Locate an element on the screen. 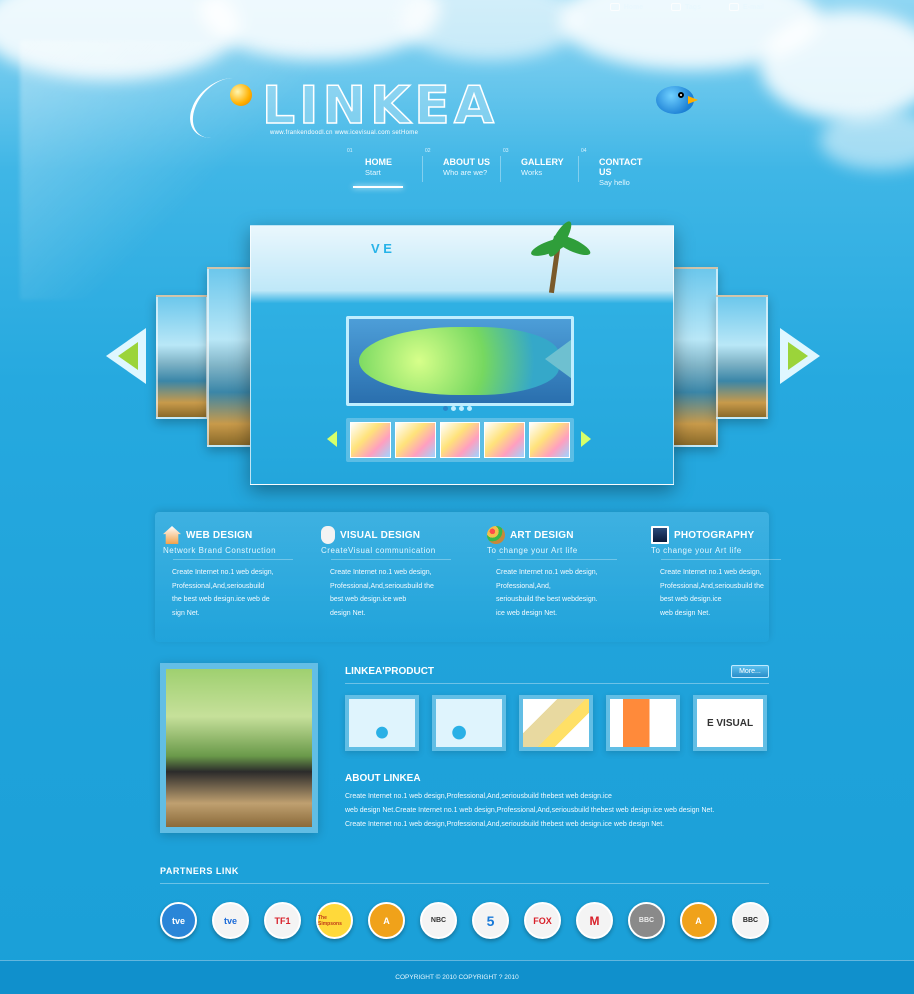  featured-fish-image is located at coordinates (460, 361).